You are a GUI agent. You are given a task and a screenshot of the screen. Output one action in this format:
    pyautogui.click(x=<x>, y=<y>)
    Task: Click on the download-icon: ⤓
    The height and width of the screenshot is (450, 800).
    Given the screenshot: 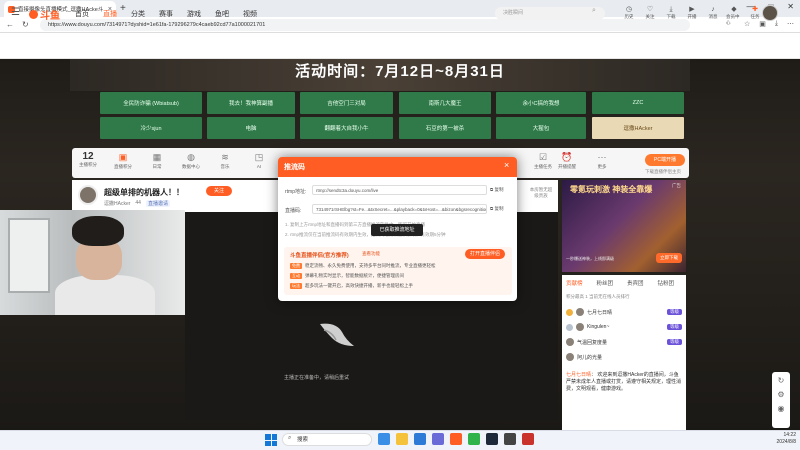 What is the action you would take?
    pyautogui.click(x=671, y=9)
    